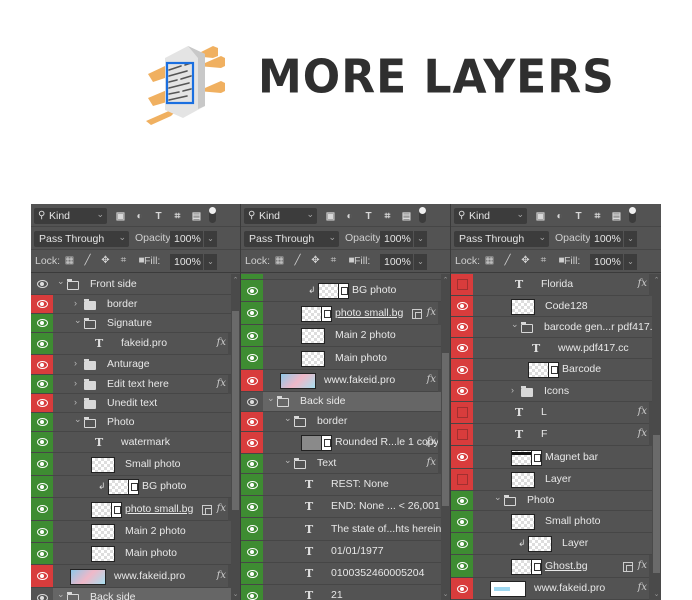  I want to click on layer-row: TFfx⌄, so click(556, 435).